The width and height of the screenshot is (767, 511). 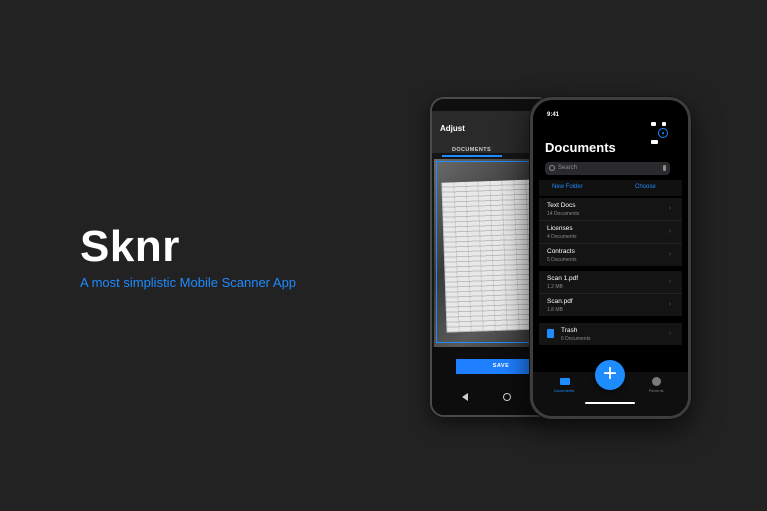 What do you see at coordinates (552, 168) in the screenshot?
I see `search-icon` at bounding box center [552, 168].